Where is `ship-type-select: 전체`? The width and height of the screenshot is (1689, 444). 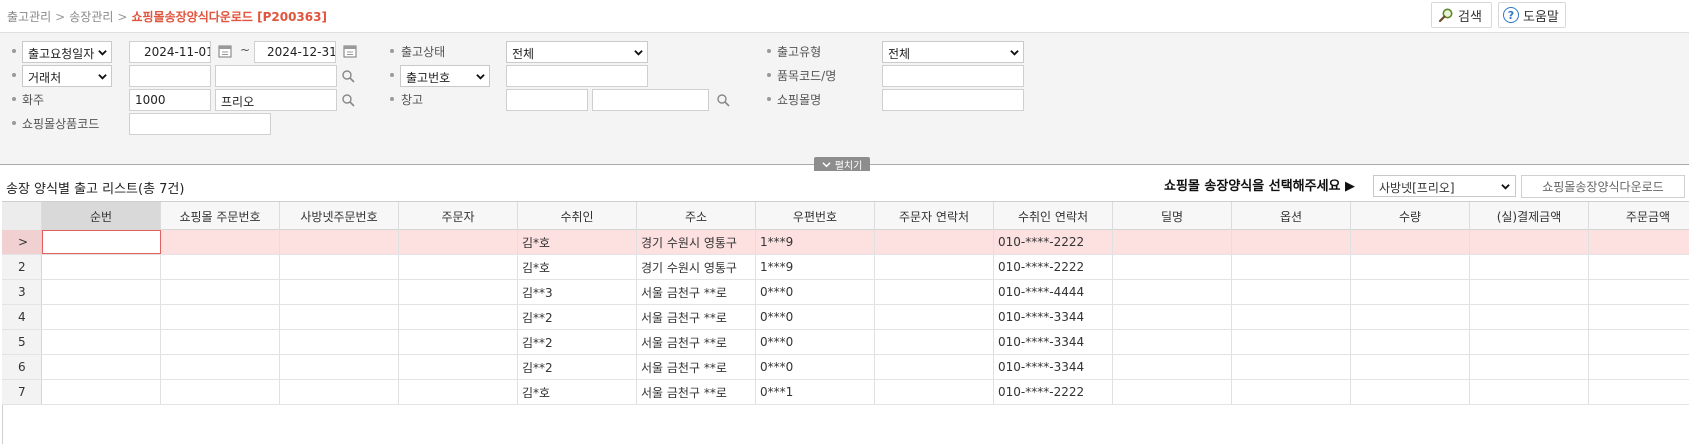 ship-type-select: 전체 is located at coordinates (953, 52).